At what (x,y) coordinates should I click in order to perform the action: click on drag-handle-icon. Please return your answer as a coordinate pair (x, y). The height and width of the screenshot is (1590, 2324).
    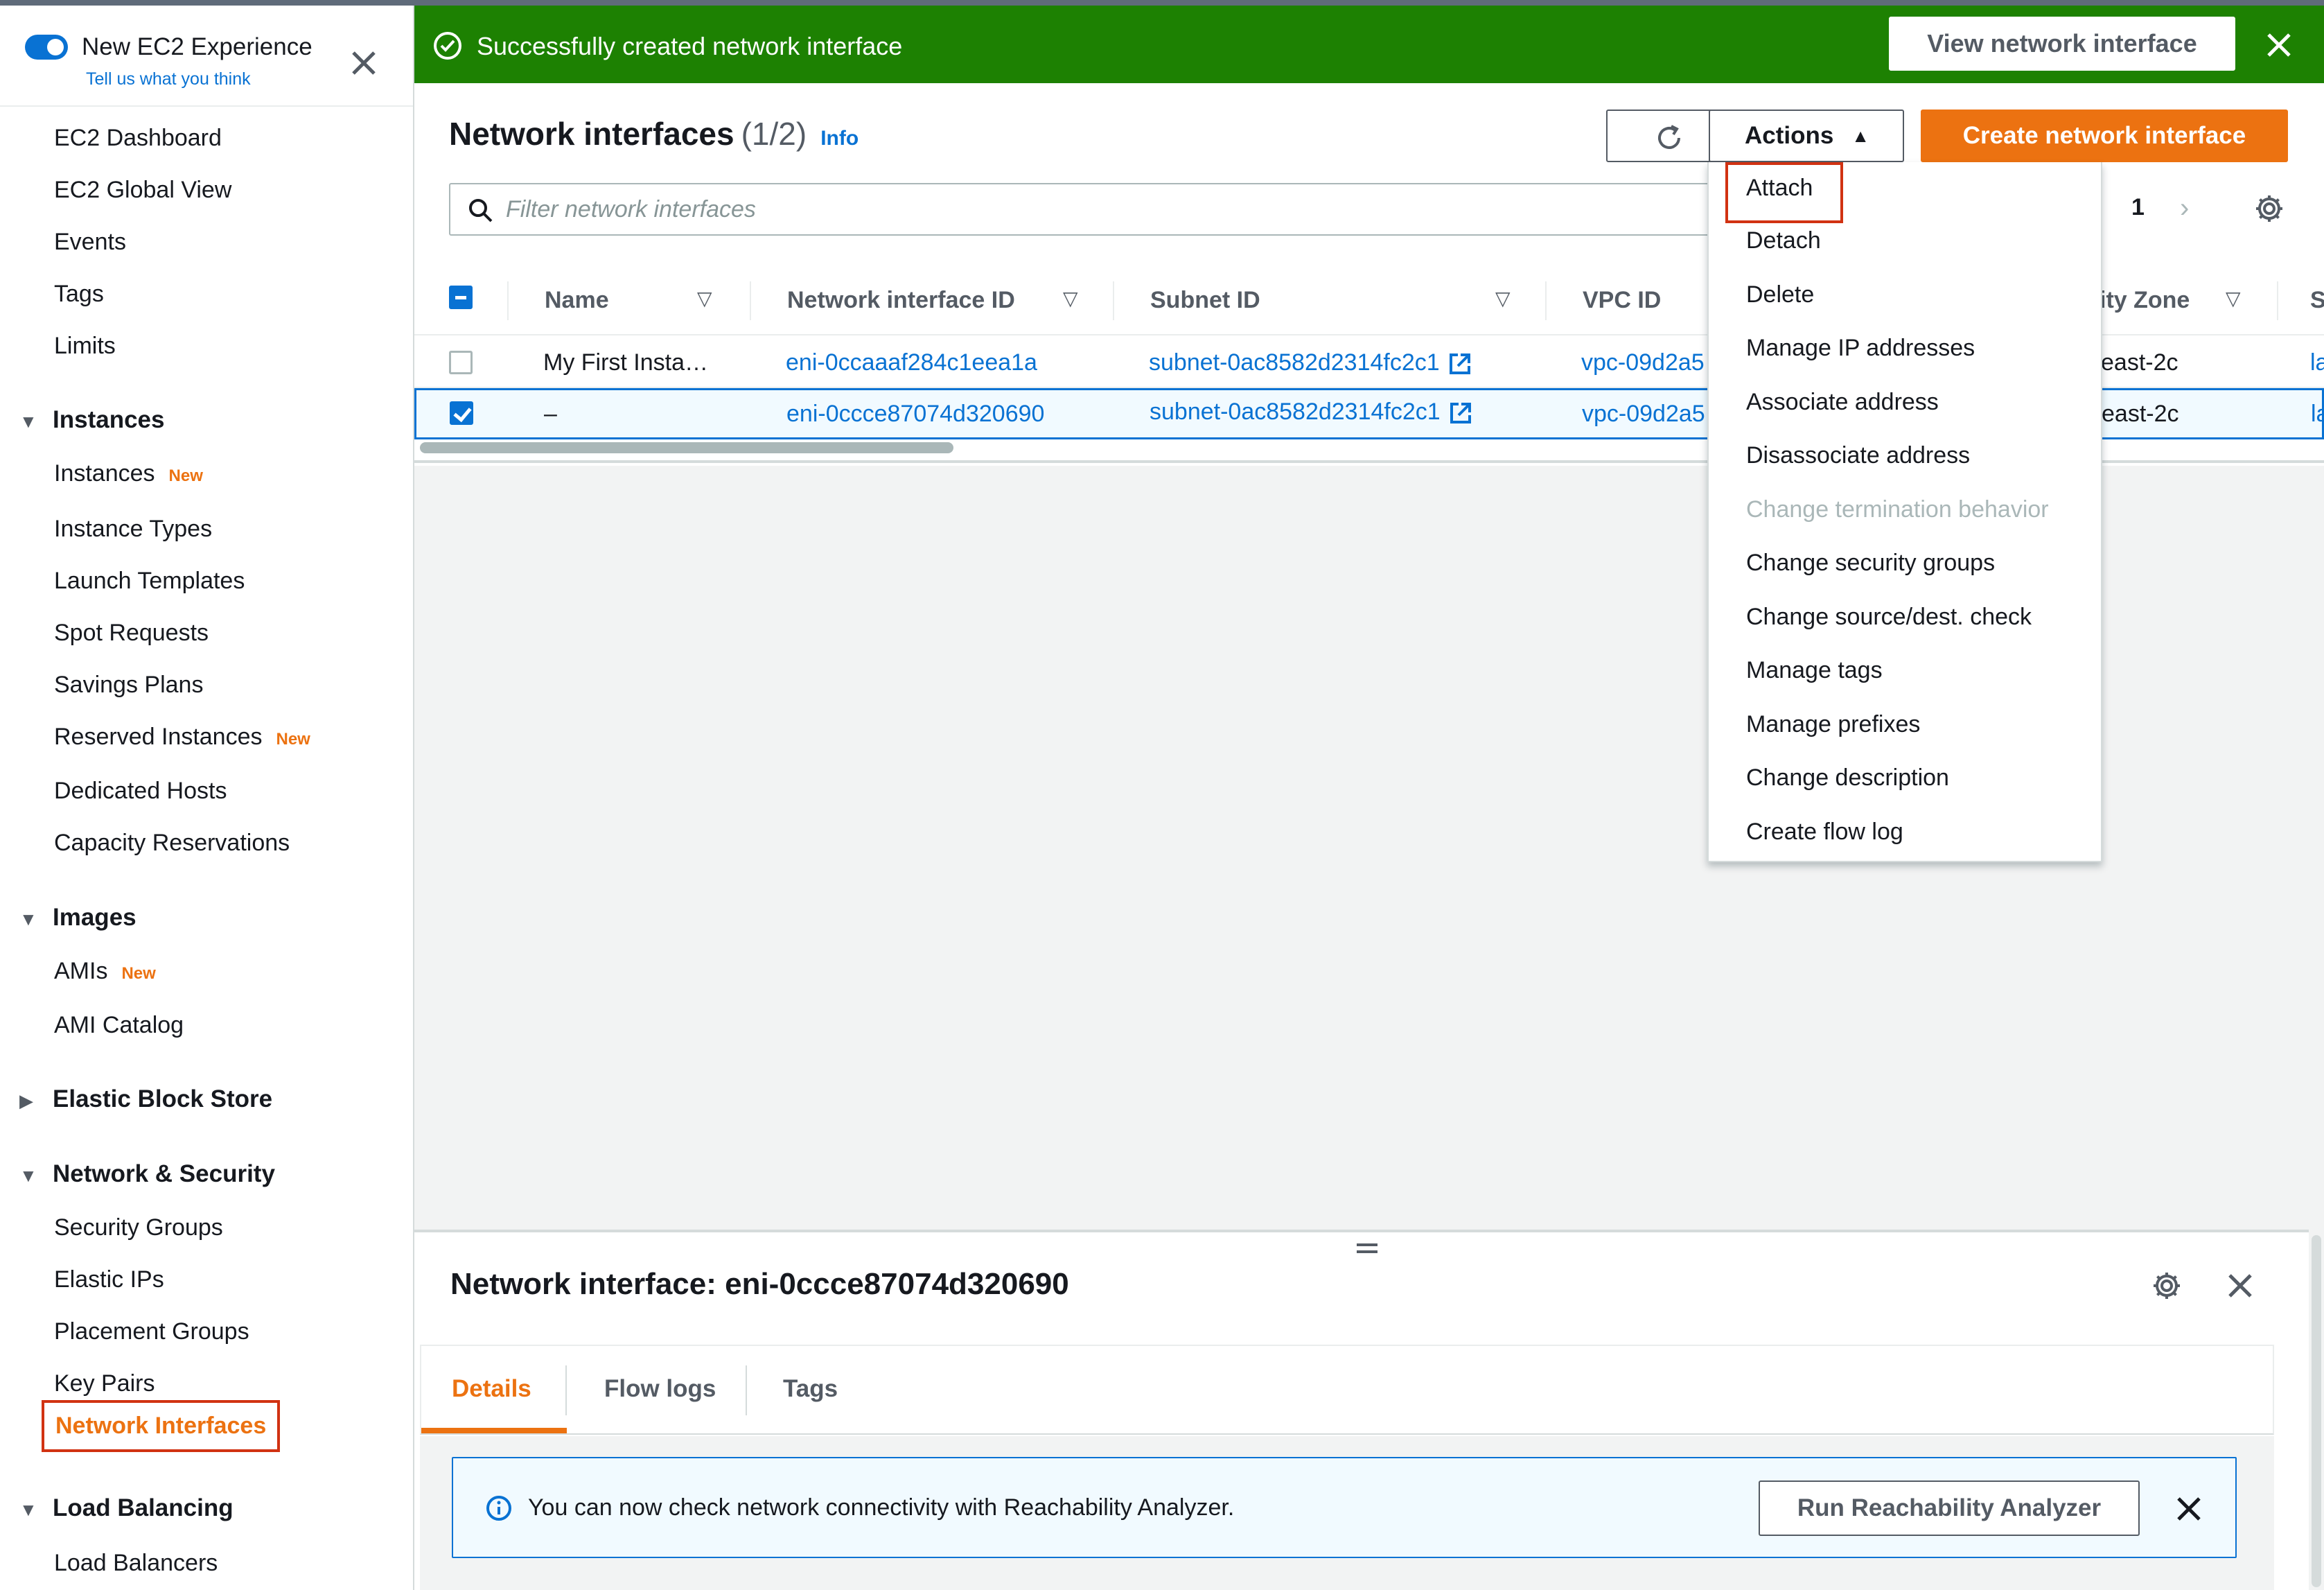
    Looking at the image, I should click on (1367, 1248).